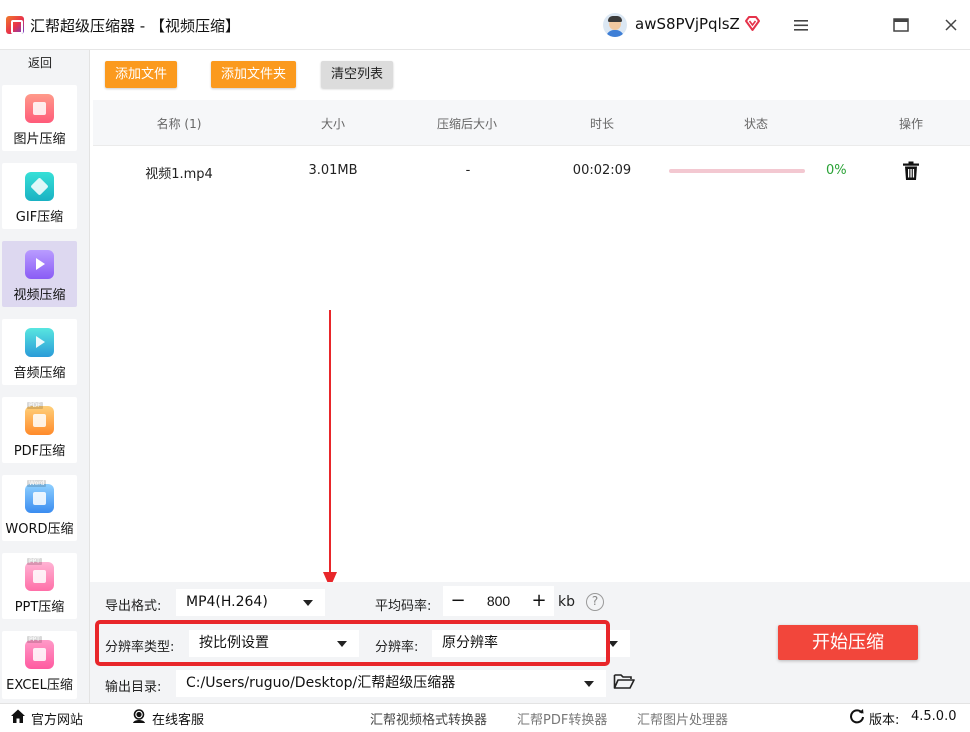  Describe the element at coordinates (39, 186) in the screenshot. I see `gif-icon` at that location.